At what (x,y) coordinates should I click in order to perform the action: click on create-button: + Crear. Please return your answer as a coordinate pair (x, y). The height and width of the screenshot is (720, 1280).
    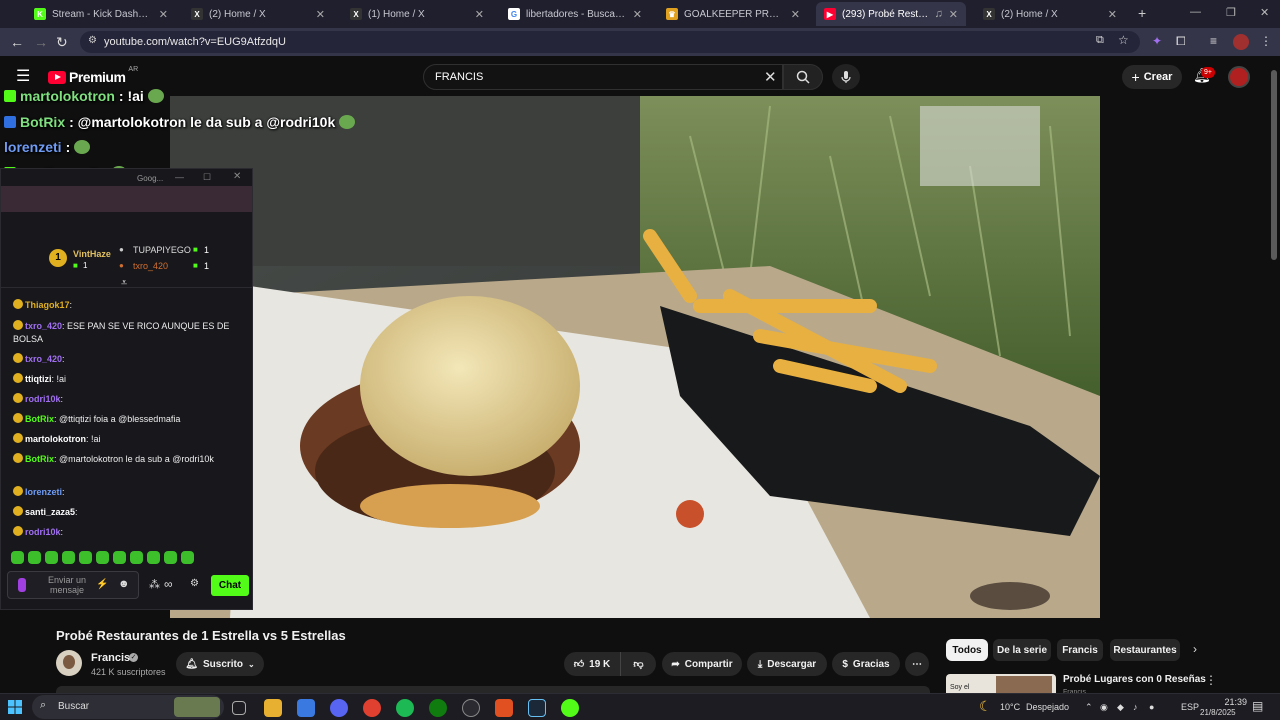
    Looking at the image, I should click on (1152, 77).